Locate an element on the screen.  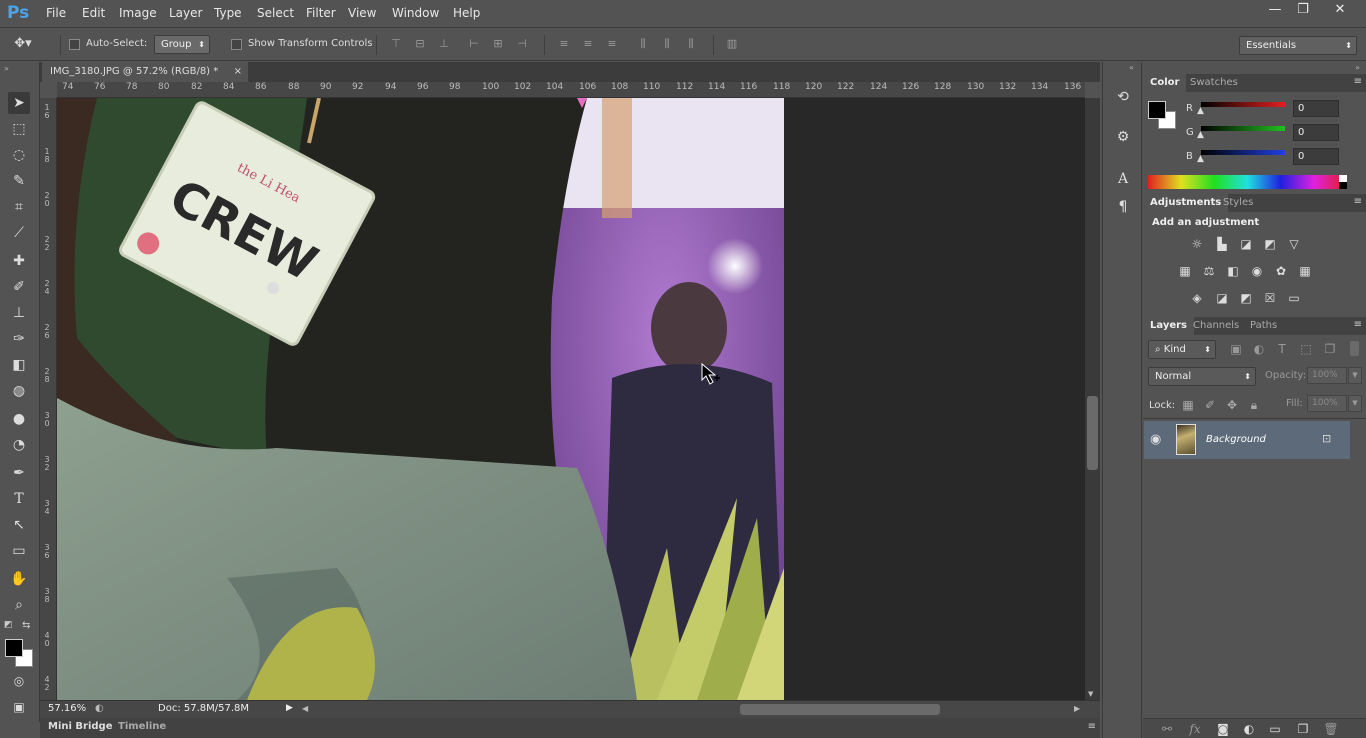
lock-all-icon: 🔒︎ is located at coordinates (1254, 405).